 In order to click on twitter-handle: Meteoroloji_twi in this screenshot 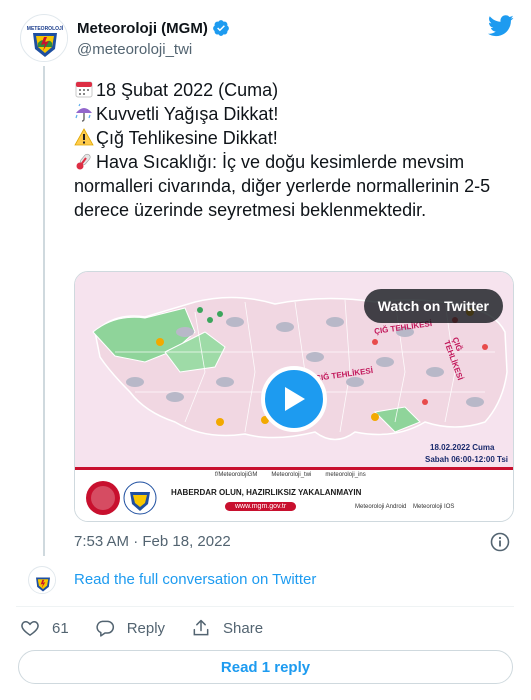, I will do `click(291, 475)`.